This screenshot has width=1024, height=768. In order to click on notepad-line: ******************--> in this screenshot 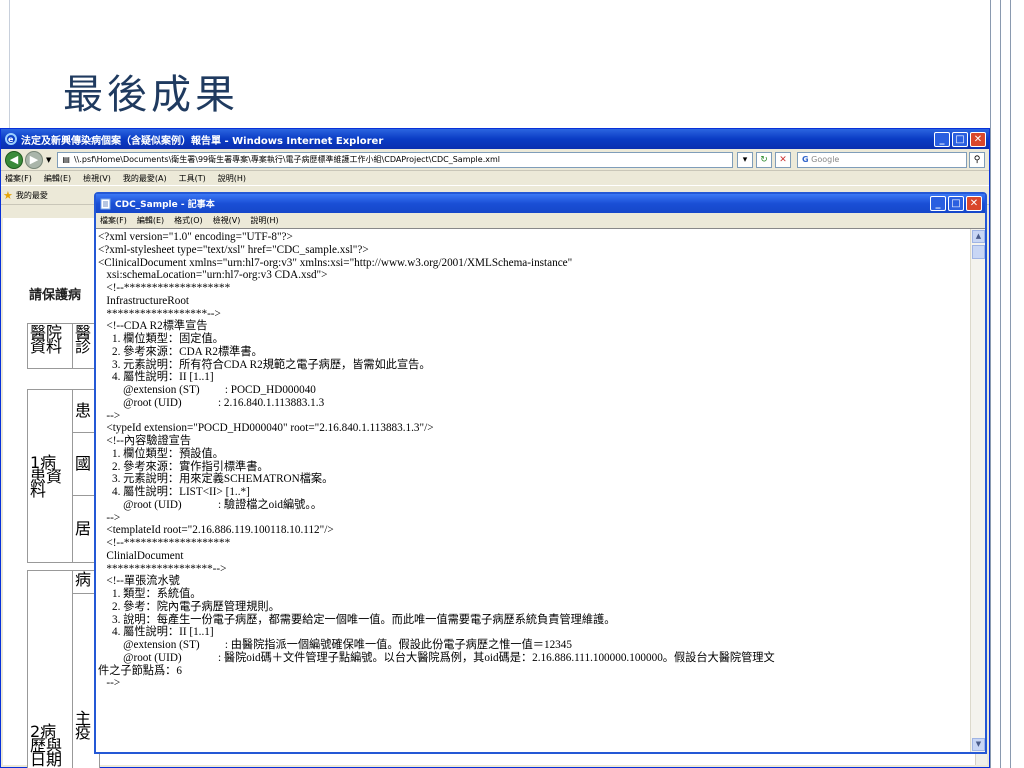, I will do `click(159, 313)`.